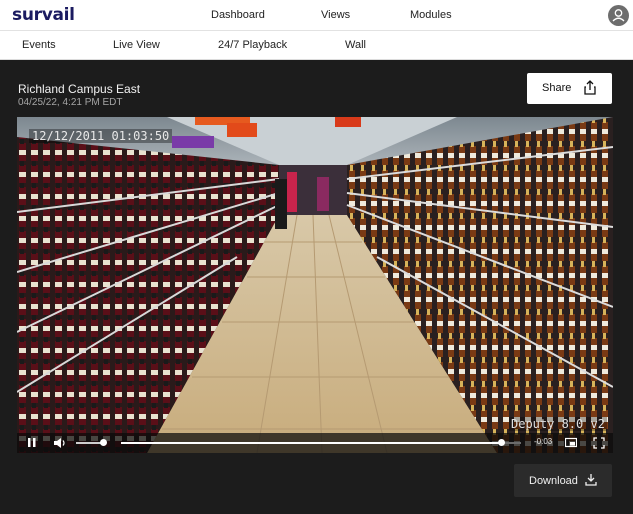  I want to click on tab-playback: 24/7 Playback, so click(252, 45).